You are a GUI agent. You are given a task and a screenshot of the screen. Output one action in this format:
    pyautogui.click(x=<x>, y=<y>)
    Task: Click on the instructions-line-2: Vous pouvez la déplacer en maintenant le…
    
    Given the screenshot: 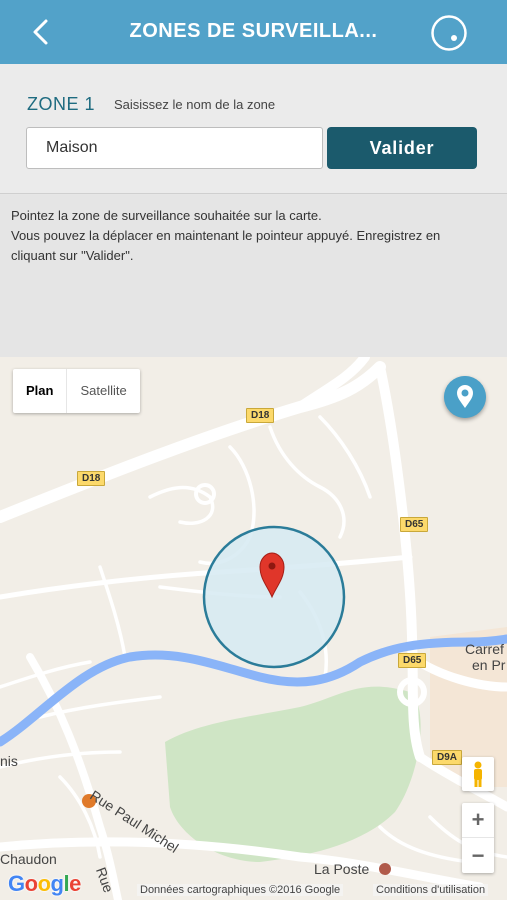 What is the action you would take?
    pyautogui.click(x=226, y=245)
    